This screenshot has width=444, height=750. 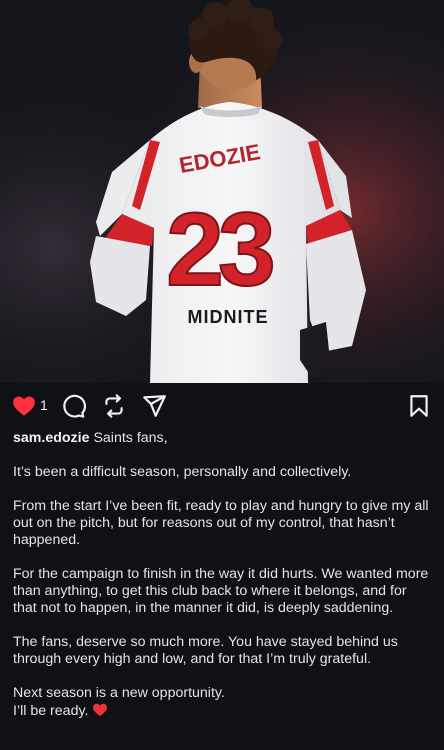 What do you see at coordinates (73, 406) in the screenshot?
I see `comment-icon` at bounding box center [73, 406].